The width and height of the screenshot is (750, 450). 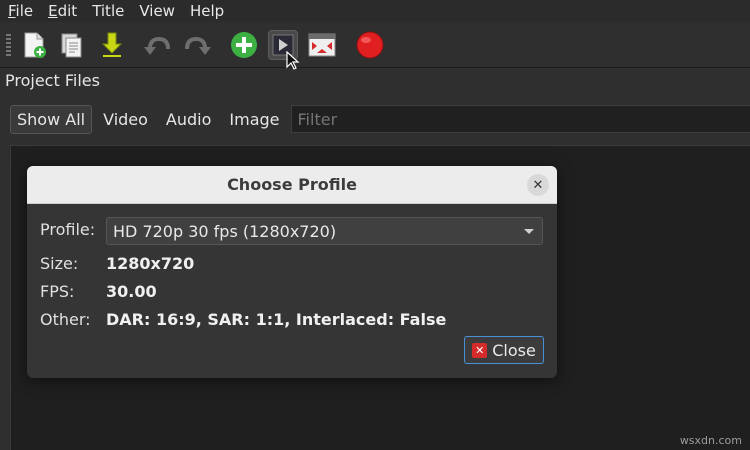 I want to click on export-video-button, so click(x=370, y=45).